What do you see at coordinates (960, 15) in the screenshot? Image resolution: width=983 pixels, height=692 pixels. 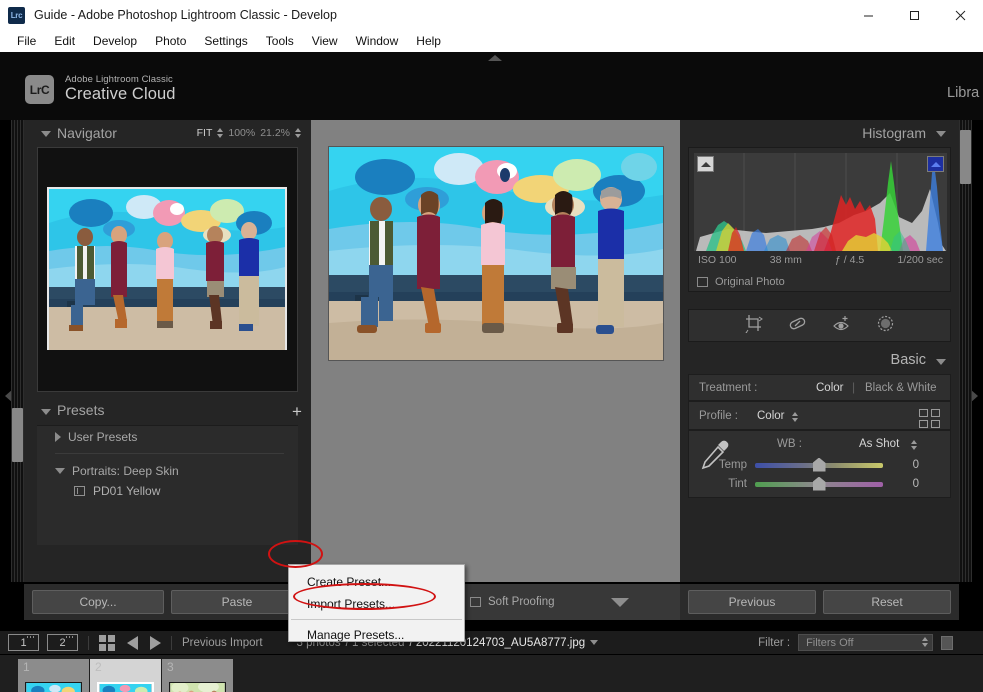 I see `close-button` at bounding box center [960, 15].